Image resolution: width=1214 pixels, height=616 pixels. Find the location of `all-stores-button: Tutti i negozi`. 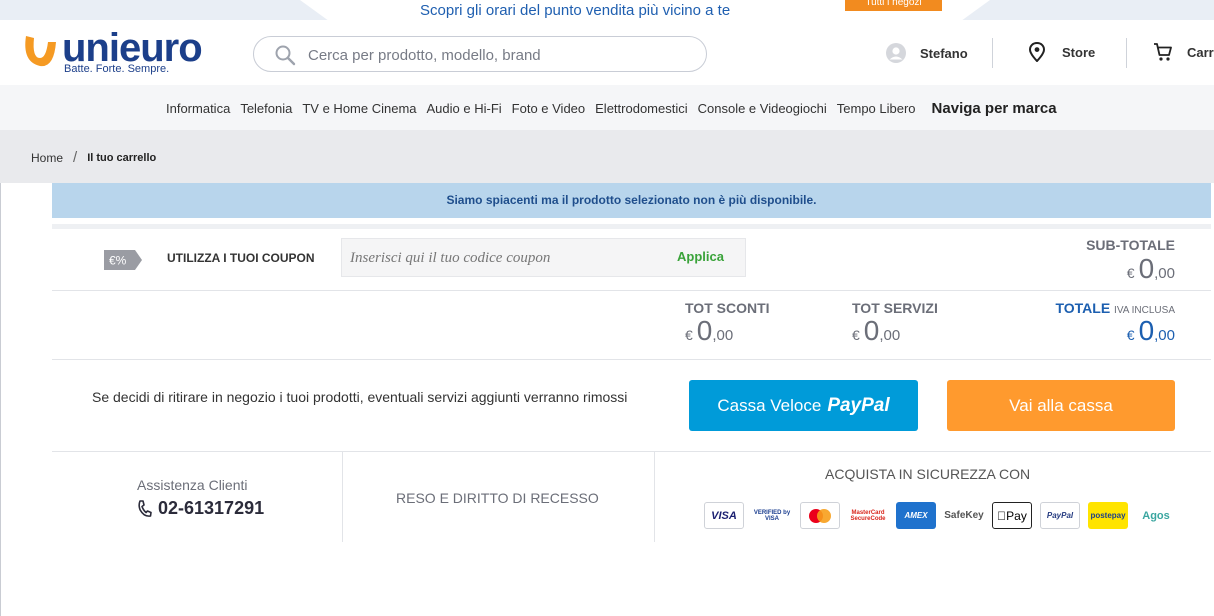

all-stores-button: Tutti i negozi is located at coordinates (893, 5).